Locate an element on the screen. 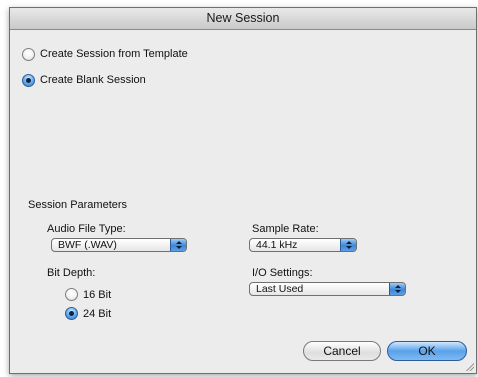 This screenshot has width=478, height=377. sample-rate-value: 44.1 kHz is located at coordinates (277, 245).